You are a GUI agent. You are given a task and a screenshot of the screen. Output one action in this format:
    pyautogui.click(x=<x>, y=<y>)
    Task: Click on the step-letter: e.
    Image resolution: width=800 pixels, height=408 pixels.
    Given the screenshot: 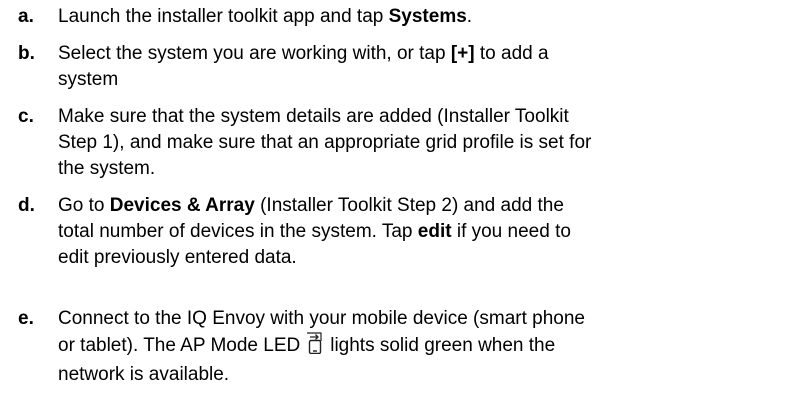 What is the action you would take?
    pyautogui.click(x=26, y=318)
    